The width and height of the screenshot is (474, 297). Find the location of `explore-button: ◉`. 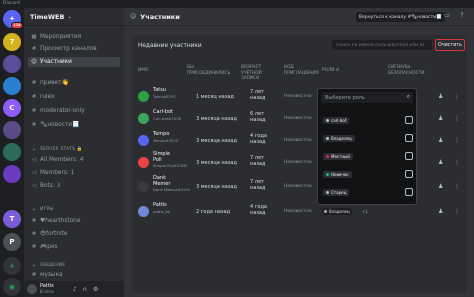

explore-button: ◉ is located at coordinates (12, 287).